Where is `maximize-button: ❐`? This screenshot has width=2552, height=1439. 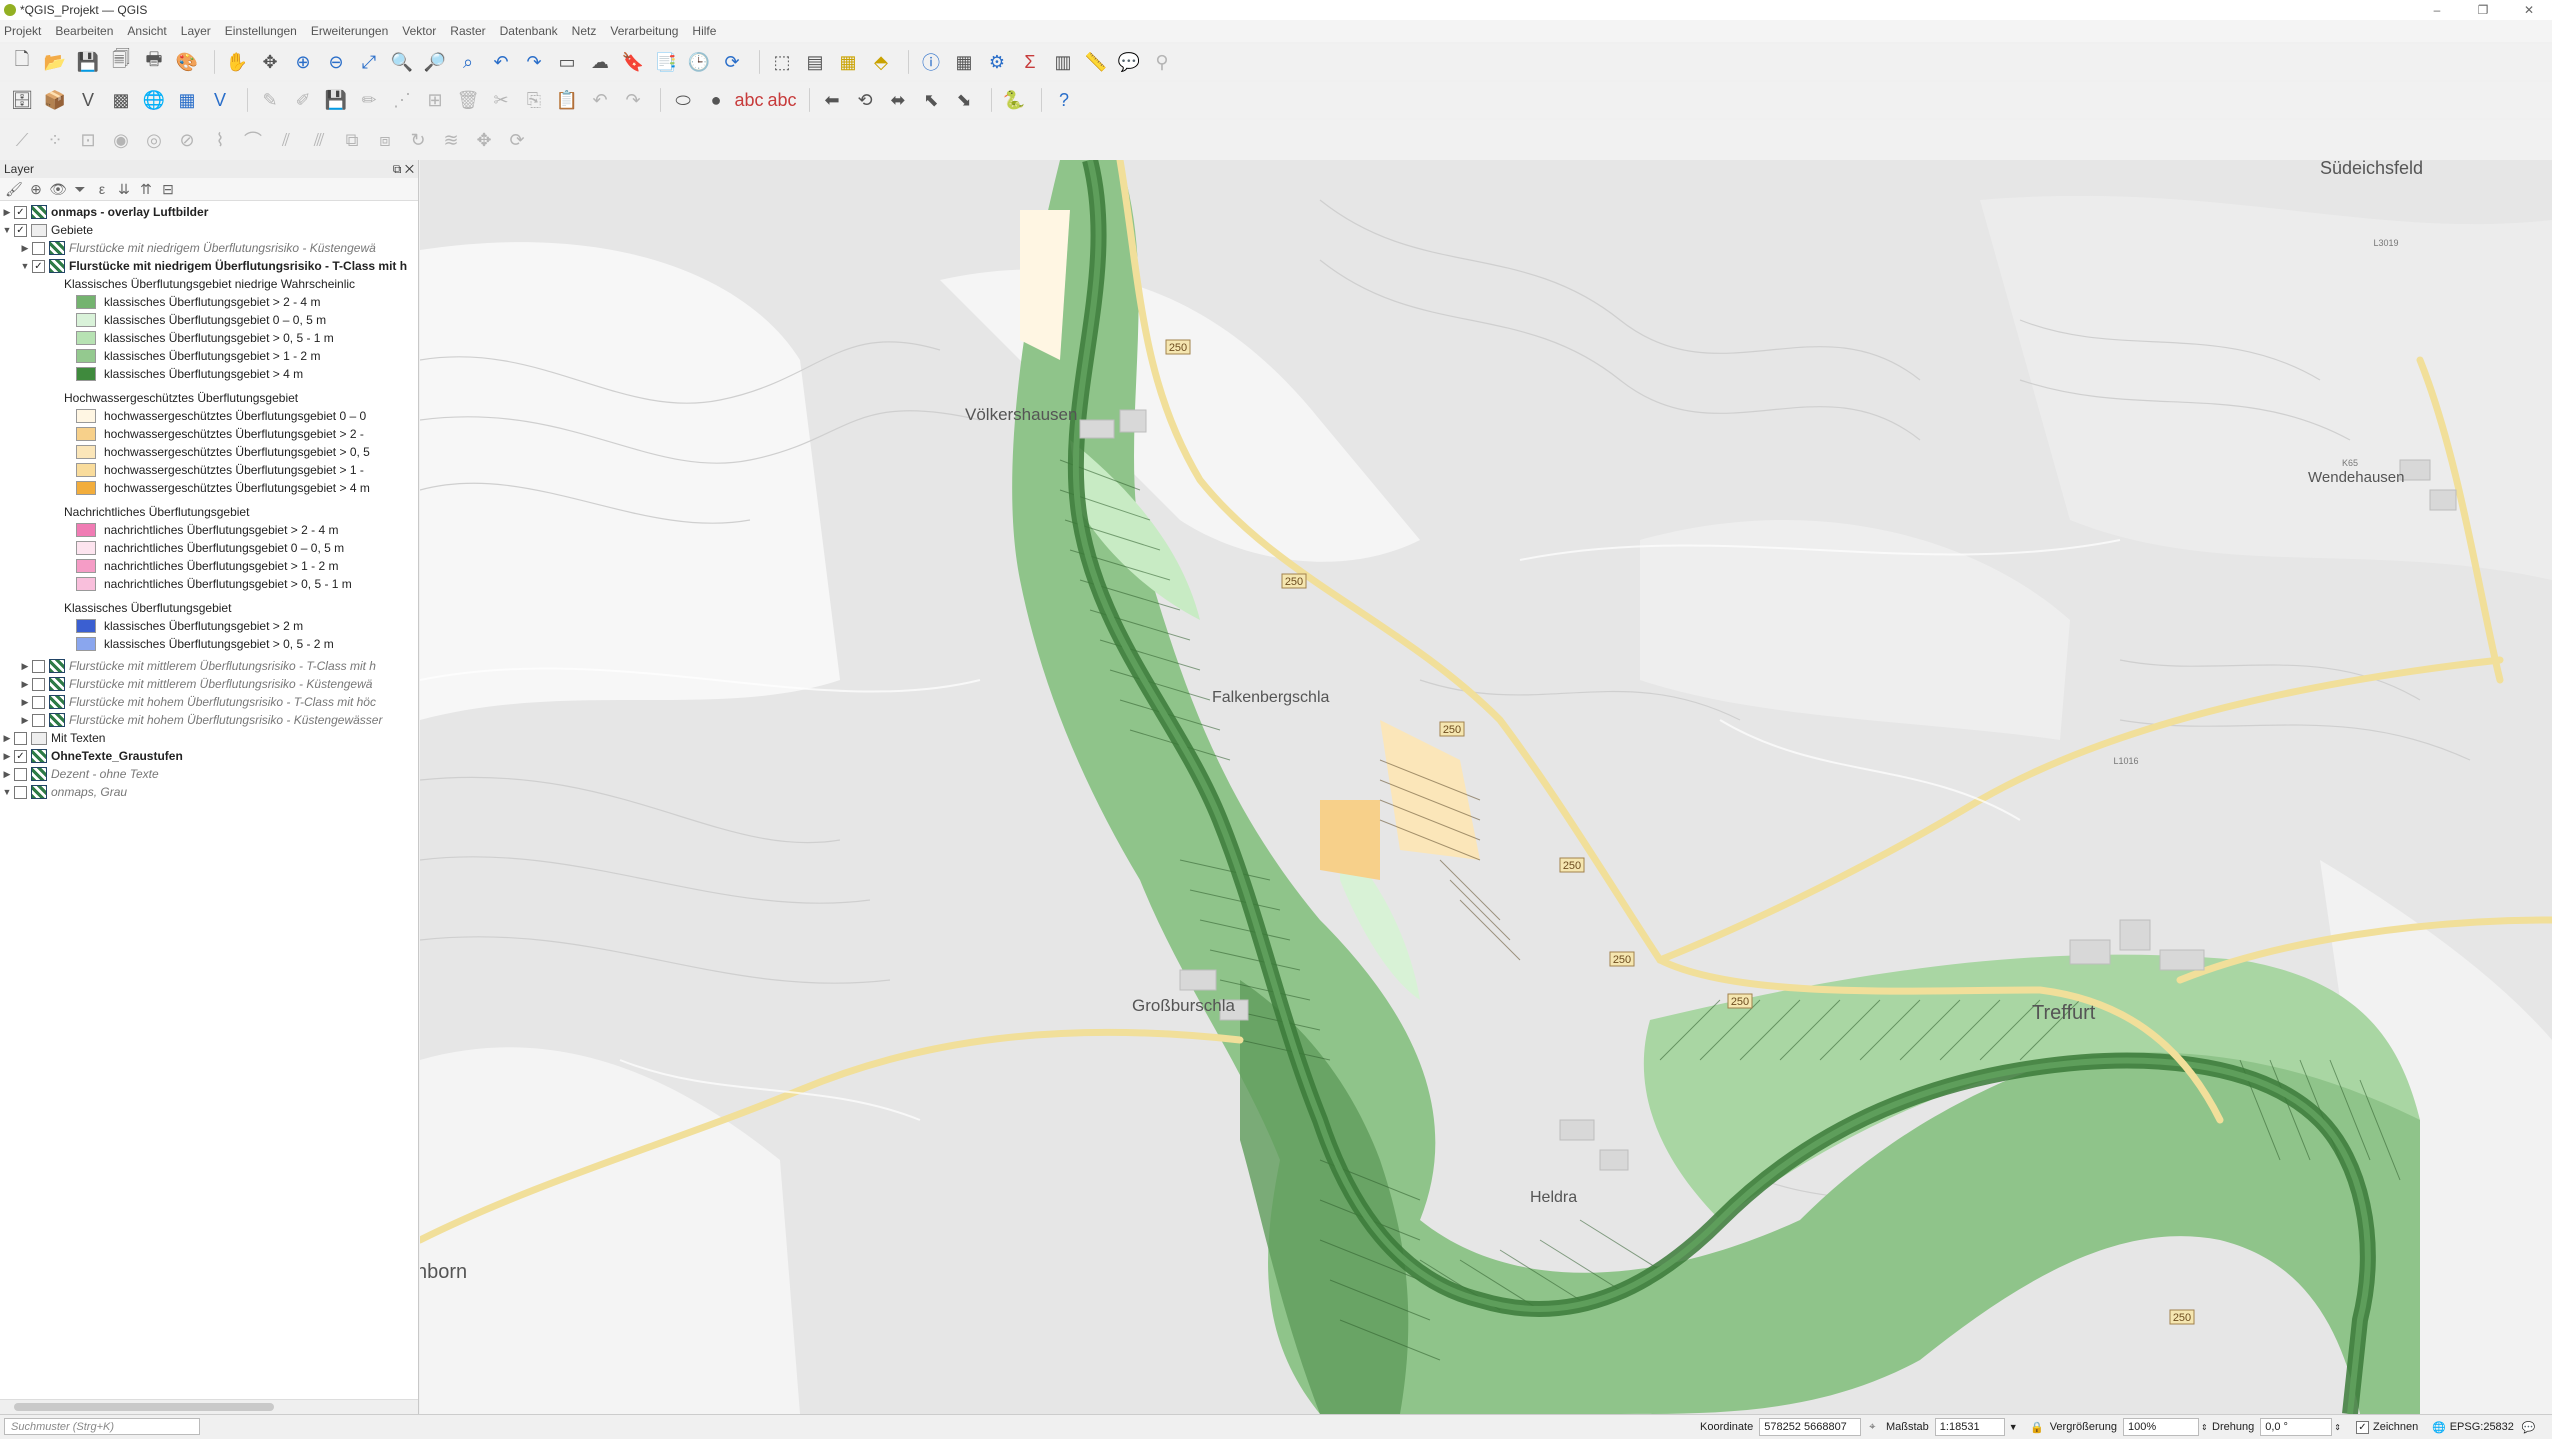
maximize-button: ❐ is located at coordinates (2483, 10).